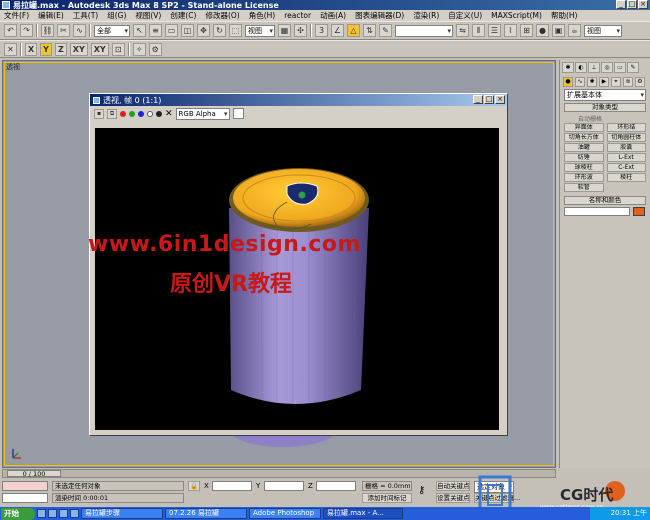  Describe the element at coordinates (387, 498) in the screenshot. I see `add-time-tag-button: 添加时间标记` at that location.